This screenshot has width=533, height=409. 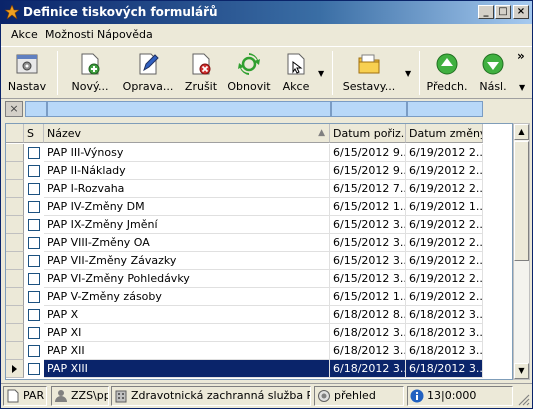 What do you see at coordinates (521, 56) in the screenshot?
I see `toolbar-overflow-button: »` at bounding box center [521, 56].